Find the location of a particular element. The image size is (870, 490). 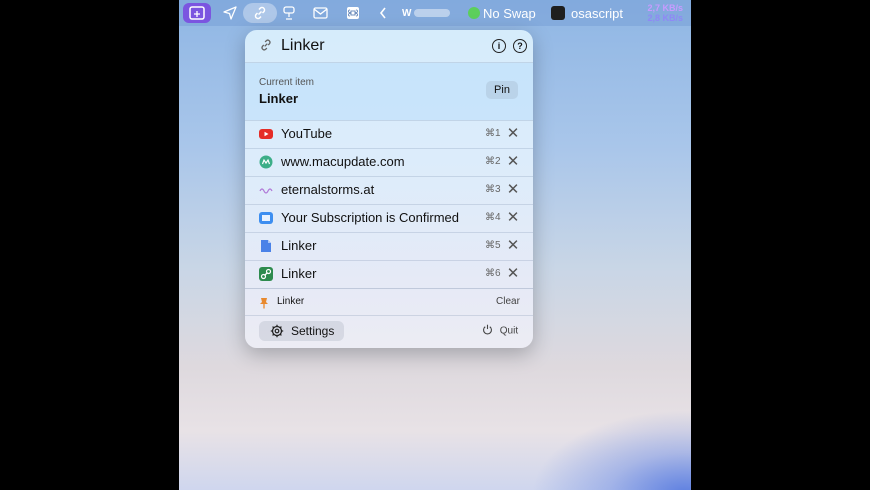

linker-app-icon is located at coordinates (266, 274).